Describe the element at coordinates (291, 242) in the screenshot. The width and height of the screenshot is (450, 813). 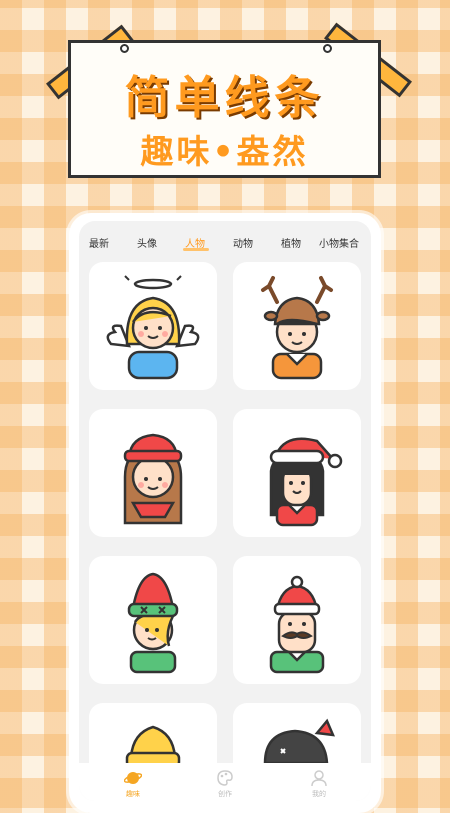
I see `tab-plants: 植物` at that location.